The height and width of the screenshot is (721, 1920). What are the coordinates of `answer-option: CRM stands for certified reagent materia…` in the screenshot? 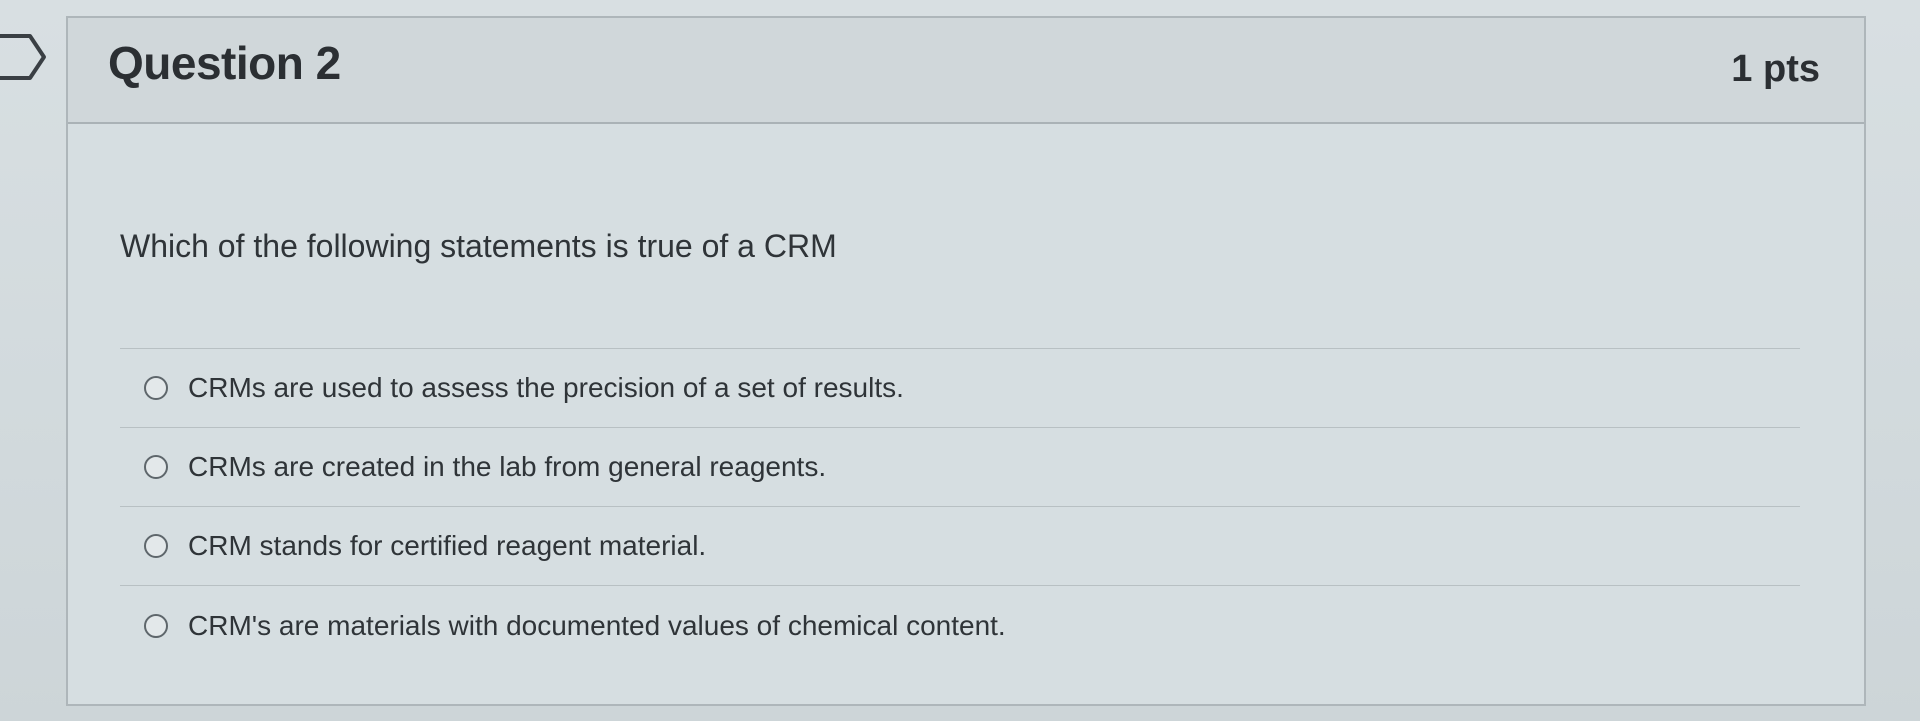 It's located at (960, 546).